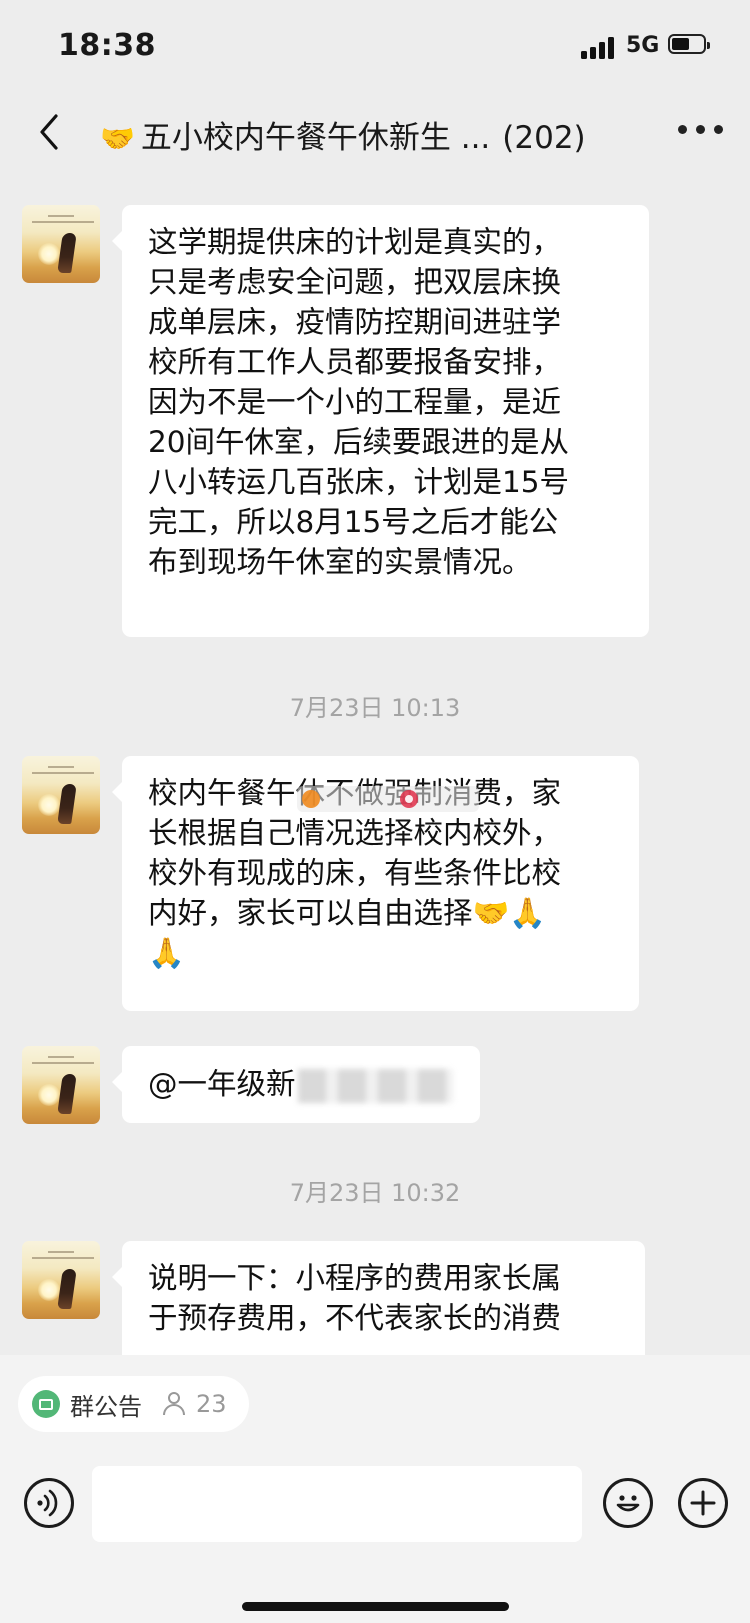 The width and height of the screenshot is (750, 1623). Describe the element at coordinates (211, 1404) in the screenshot. I see `notice-member-count: 23` at that location.